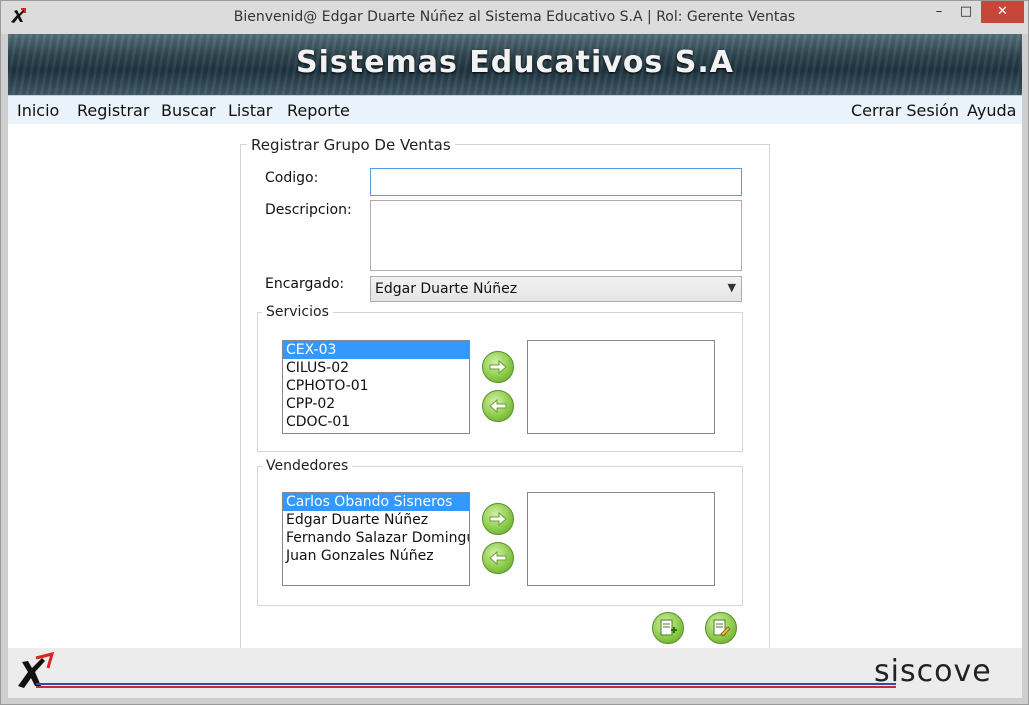 This screenshot has width=1029, height=705. What do you see at coordinates (308, 210) in the screenshot?
I see `descripcion-label: Descripcion:` at bounding box center [308, 210].